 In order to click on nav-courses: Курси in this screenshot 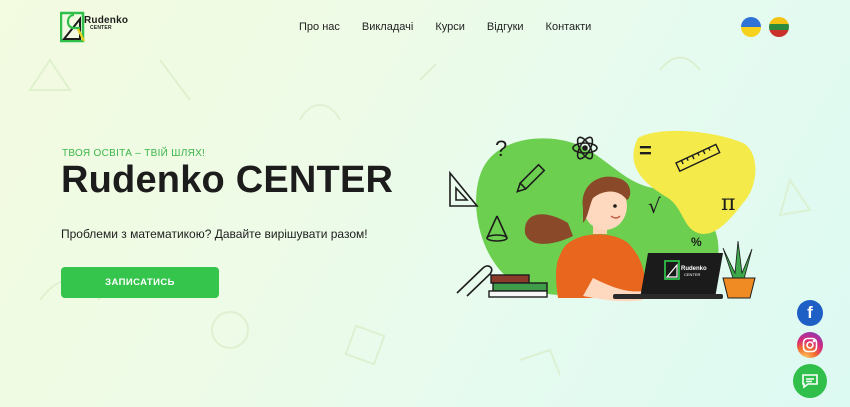, I will do `click(450, 27)`.